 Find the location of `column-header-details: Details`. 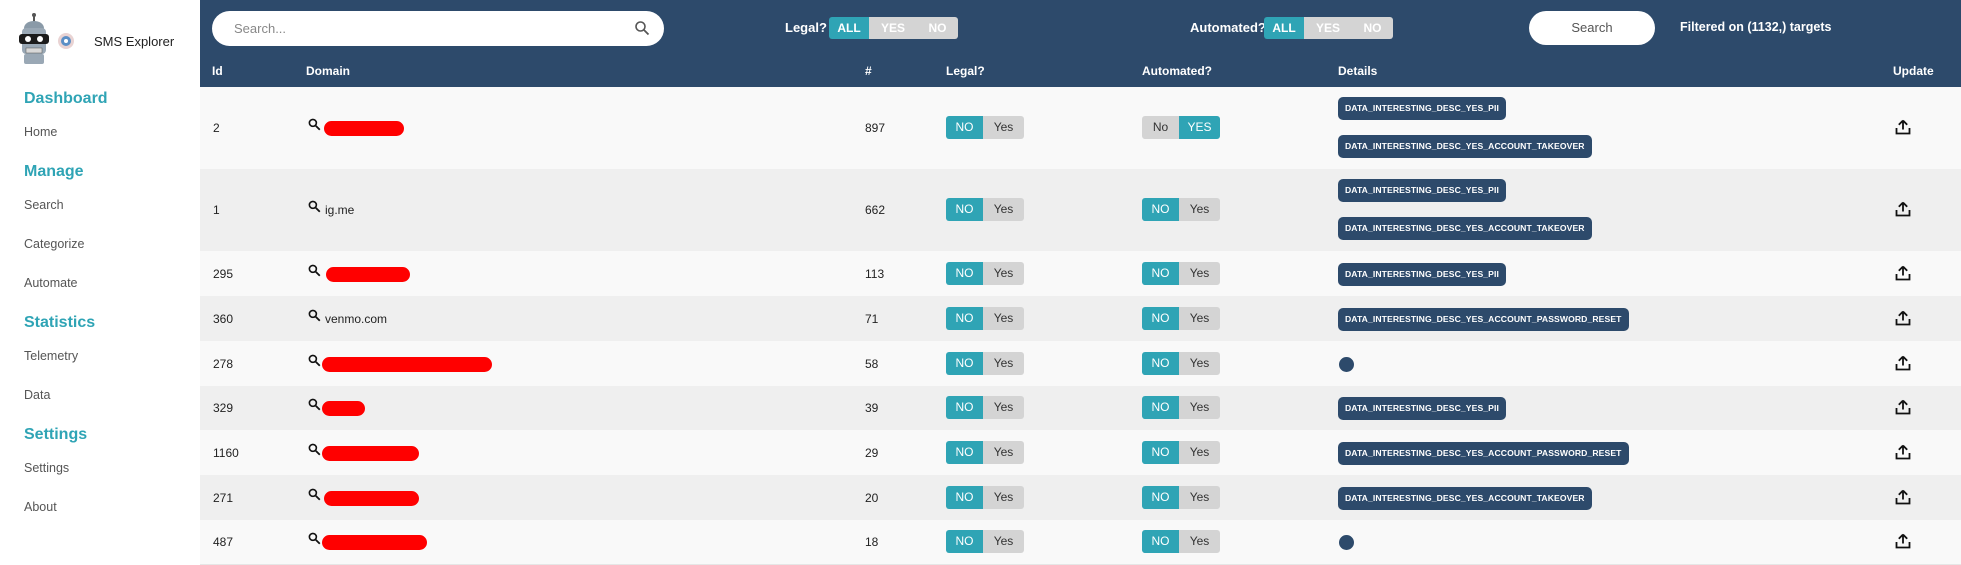

column-header-details: Details is located at coordinates (1357, 71).